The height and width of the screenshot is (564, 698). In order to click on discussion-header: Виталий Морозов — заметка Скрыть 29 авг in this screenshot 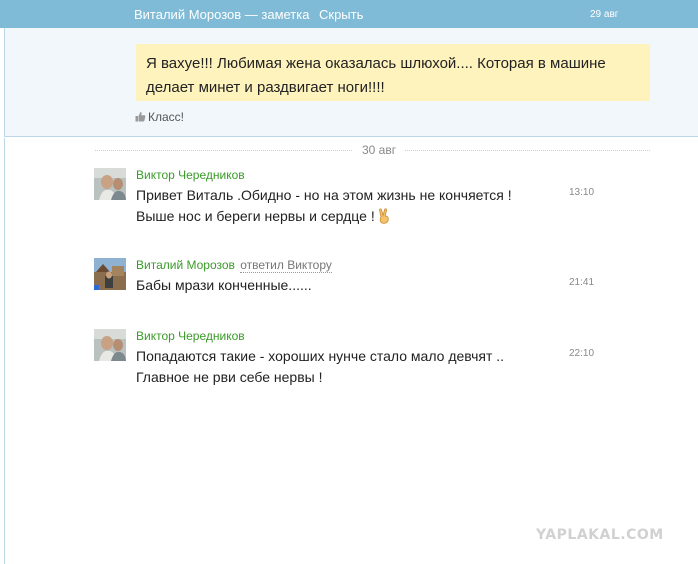, I will do `click(349, 14)`.